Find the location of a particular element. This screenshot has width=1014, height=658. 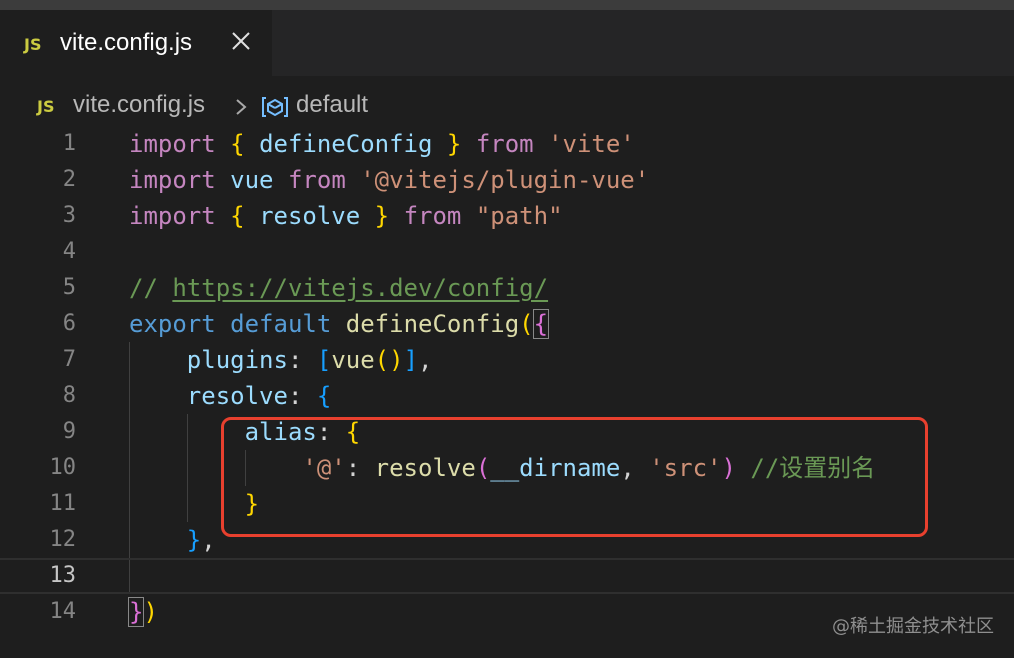

line-number: 1 is located at coordinates (69, 143).